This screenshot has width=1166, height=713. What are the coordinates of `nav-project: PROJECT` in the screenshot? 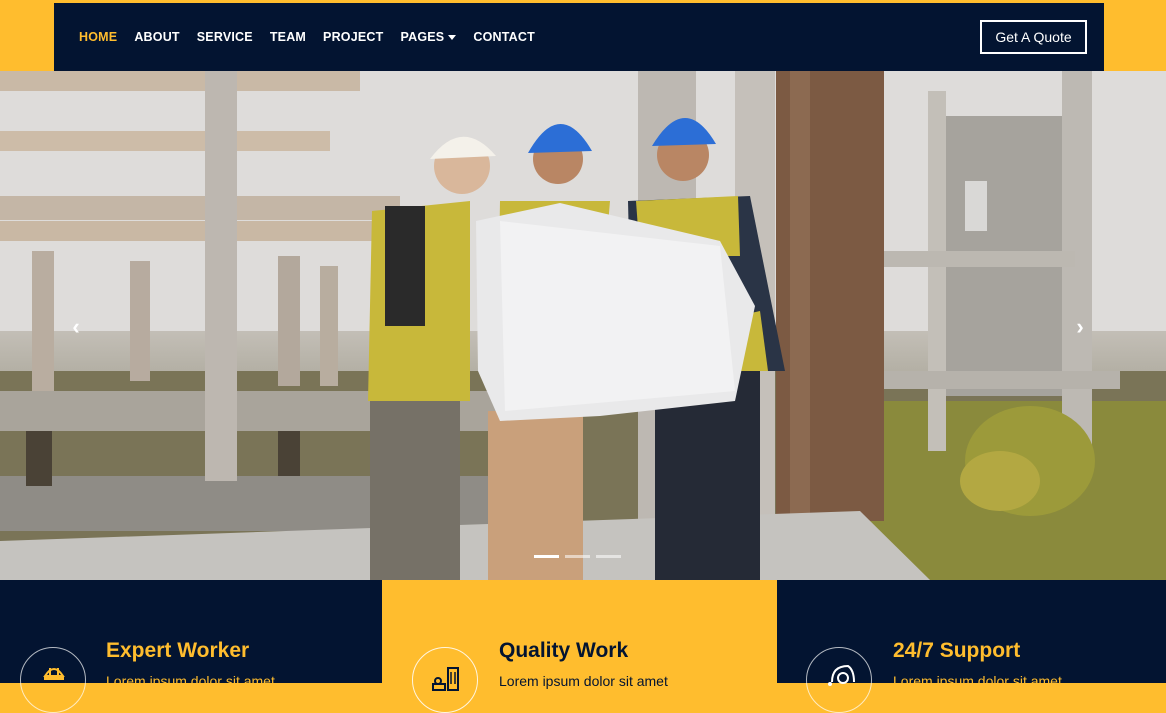 It's located at (353, 37).